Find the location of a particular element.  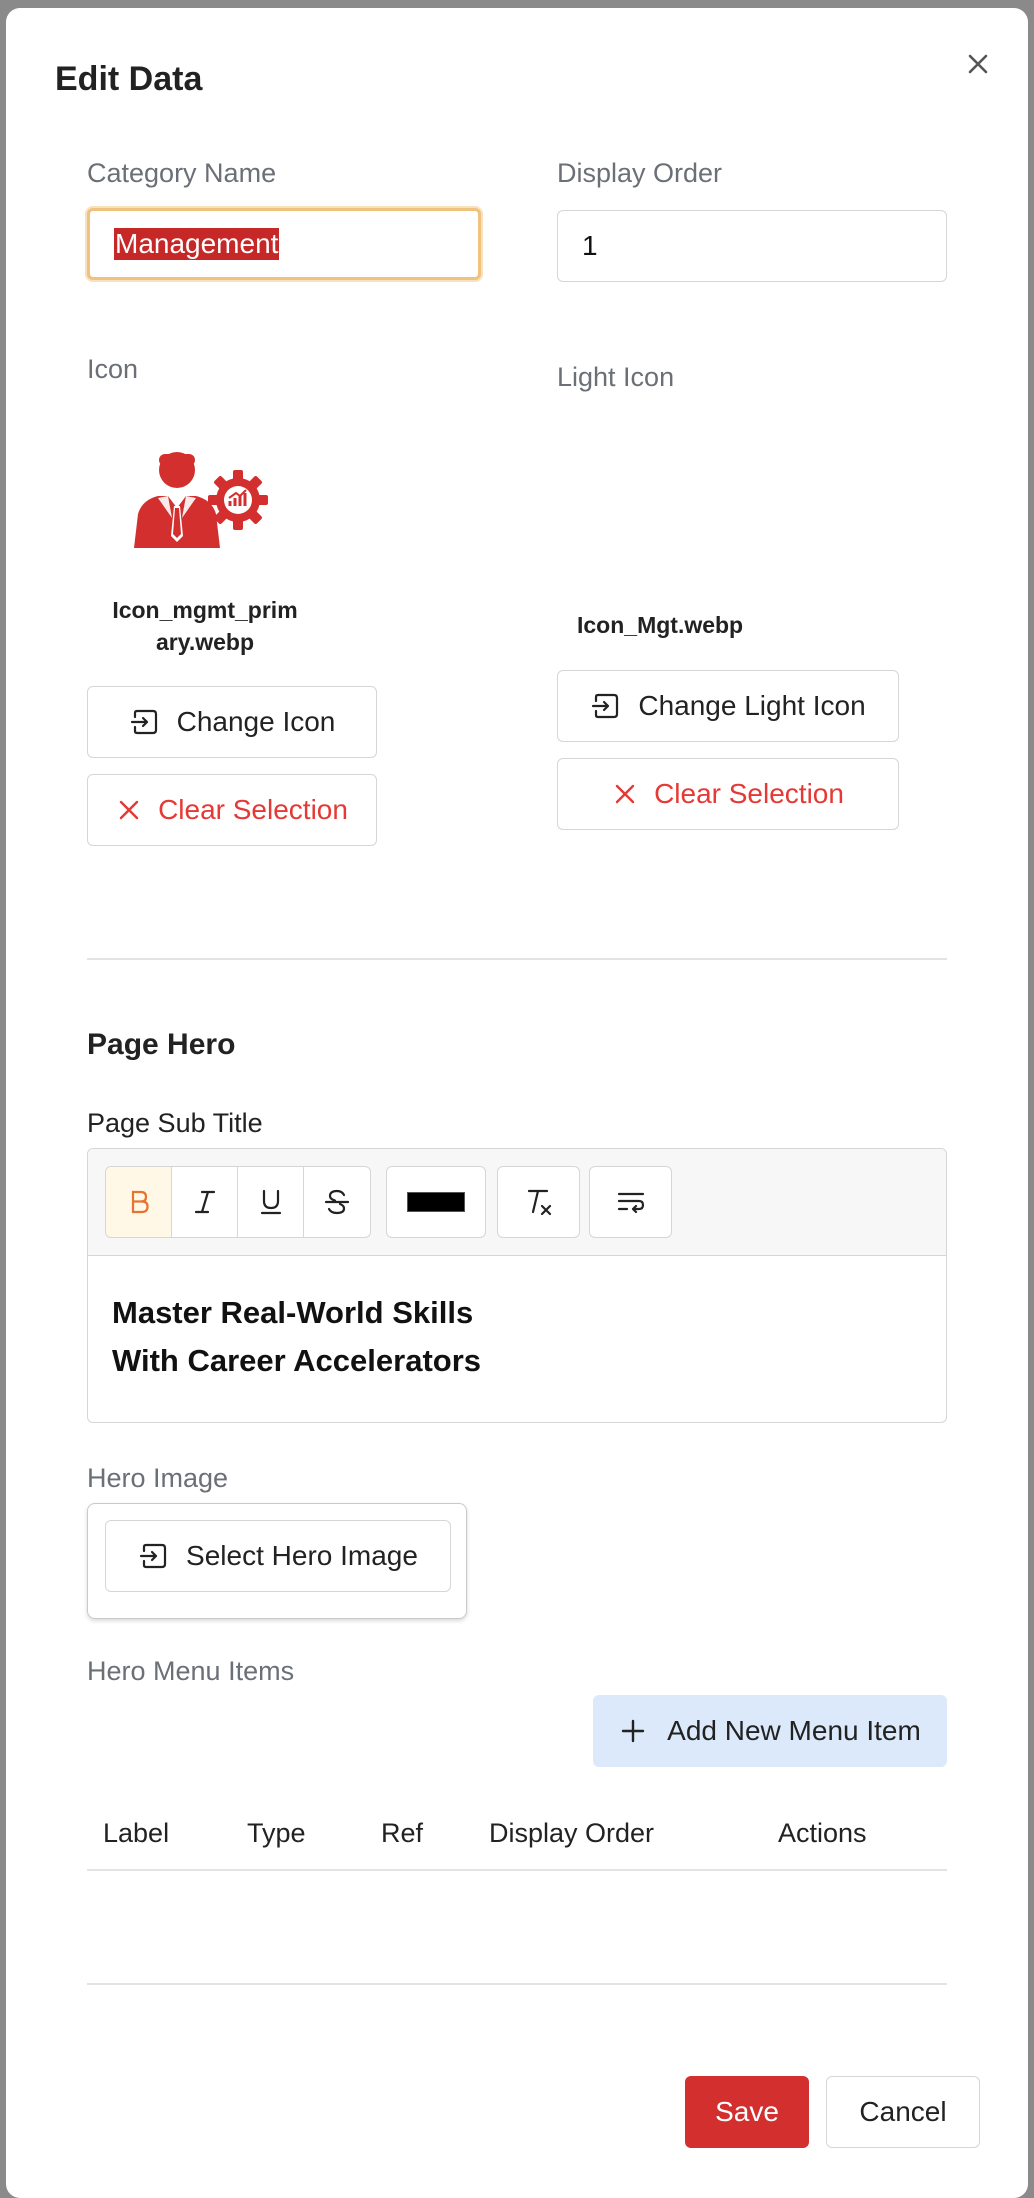

editor-line: With Career Accelerators is located at coordinates (297, 1360).